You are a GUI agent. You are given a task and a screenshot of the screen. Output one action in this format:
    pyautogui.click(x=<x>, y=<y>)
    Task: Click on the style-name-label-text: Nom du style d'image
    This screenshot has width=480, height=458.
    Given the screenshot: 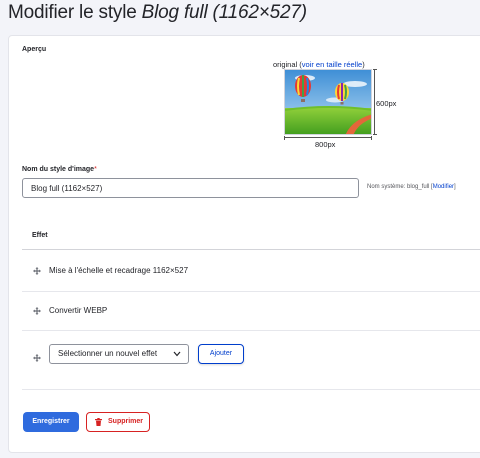 What is the action you would take?
    pyautogui.click(x=58, y=169)
    